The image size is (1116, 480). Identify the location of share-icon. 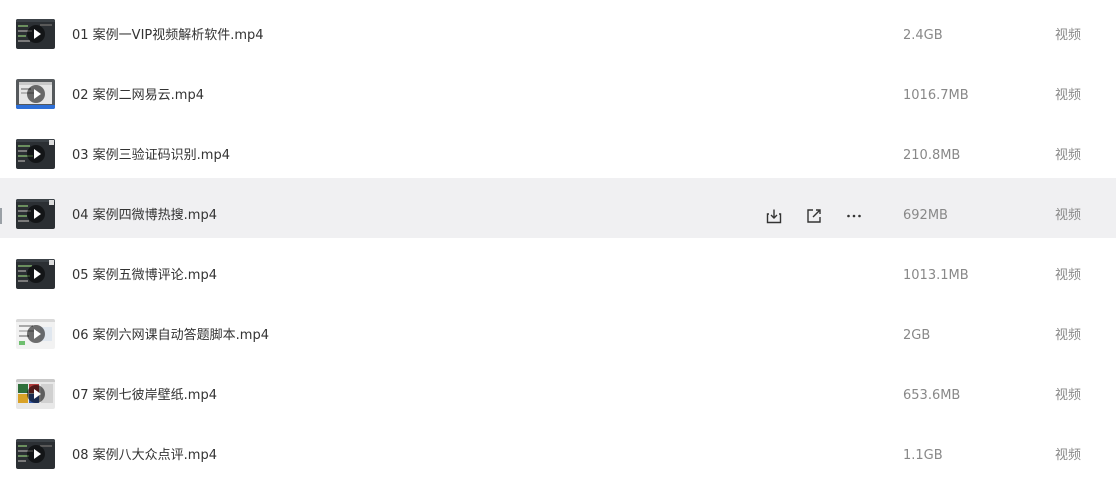
(814, 216).